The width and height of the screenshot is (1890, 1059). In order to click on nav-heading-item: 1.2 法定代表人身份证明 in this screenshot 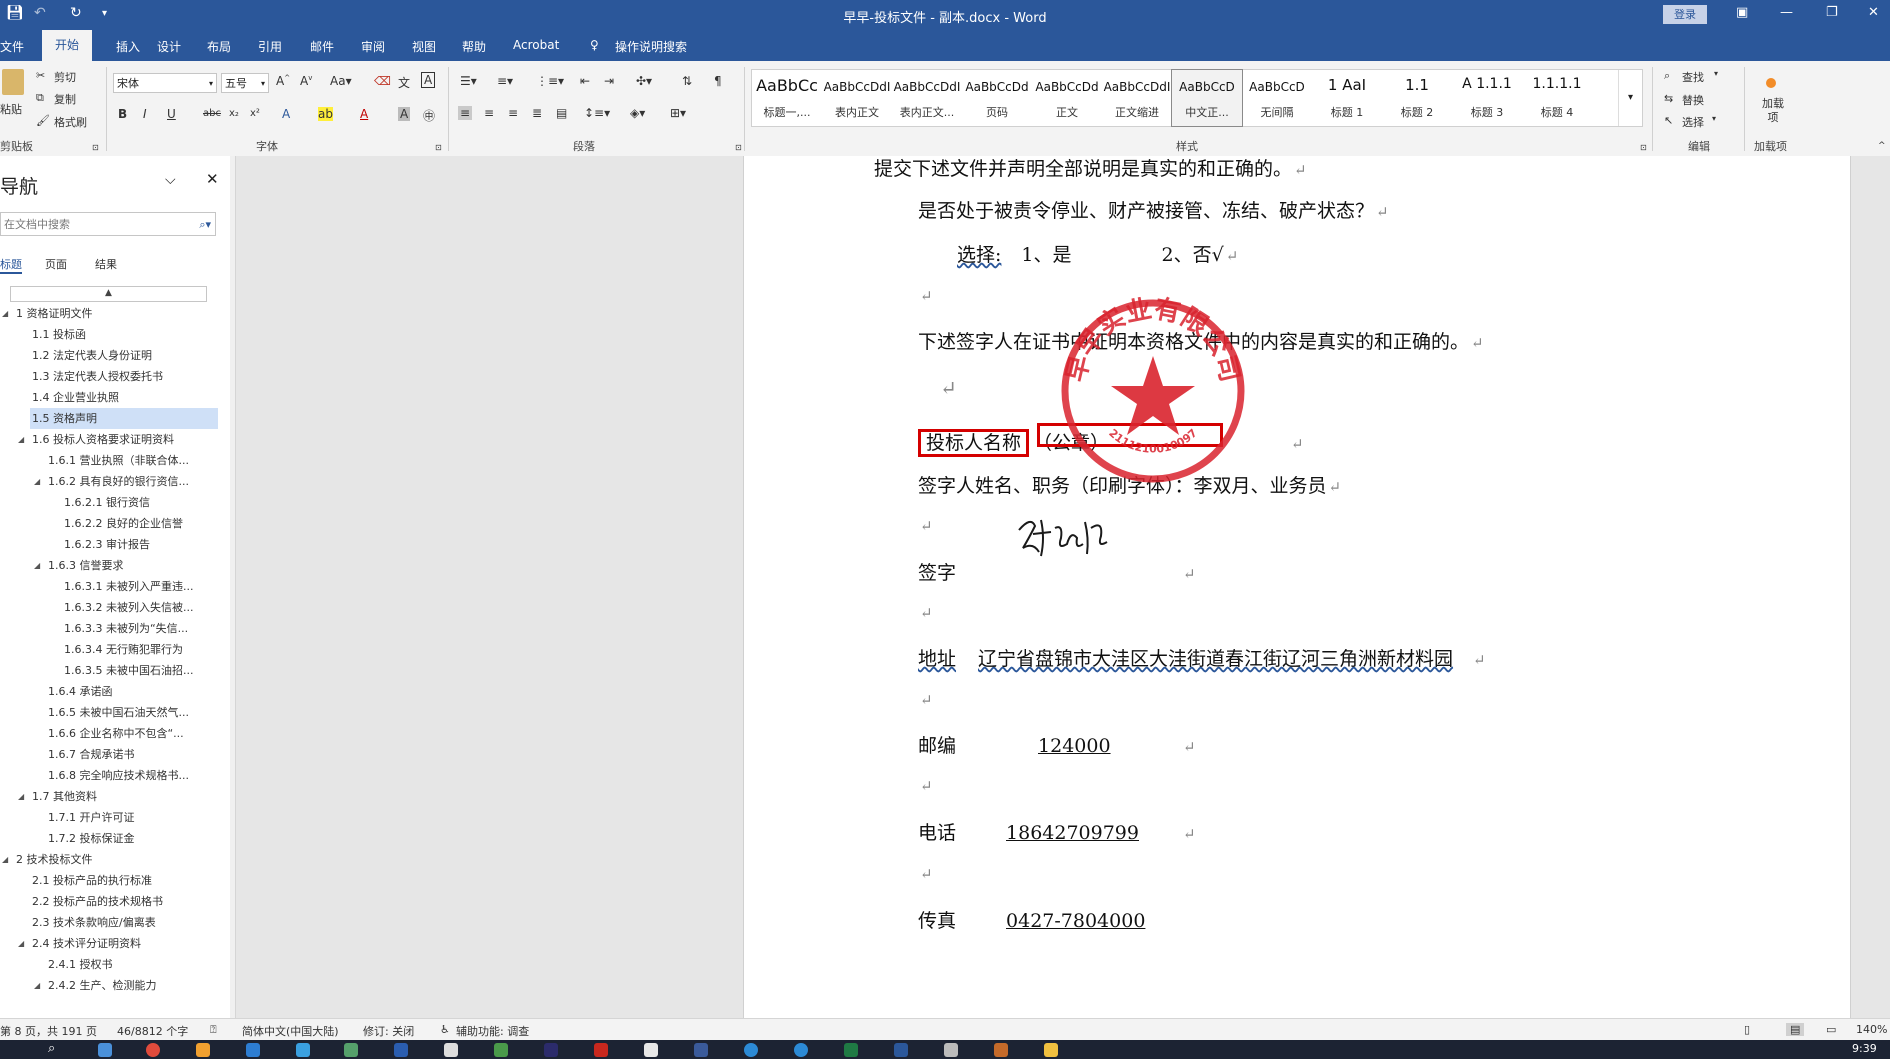, I will do `click(124, 355)`.